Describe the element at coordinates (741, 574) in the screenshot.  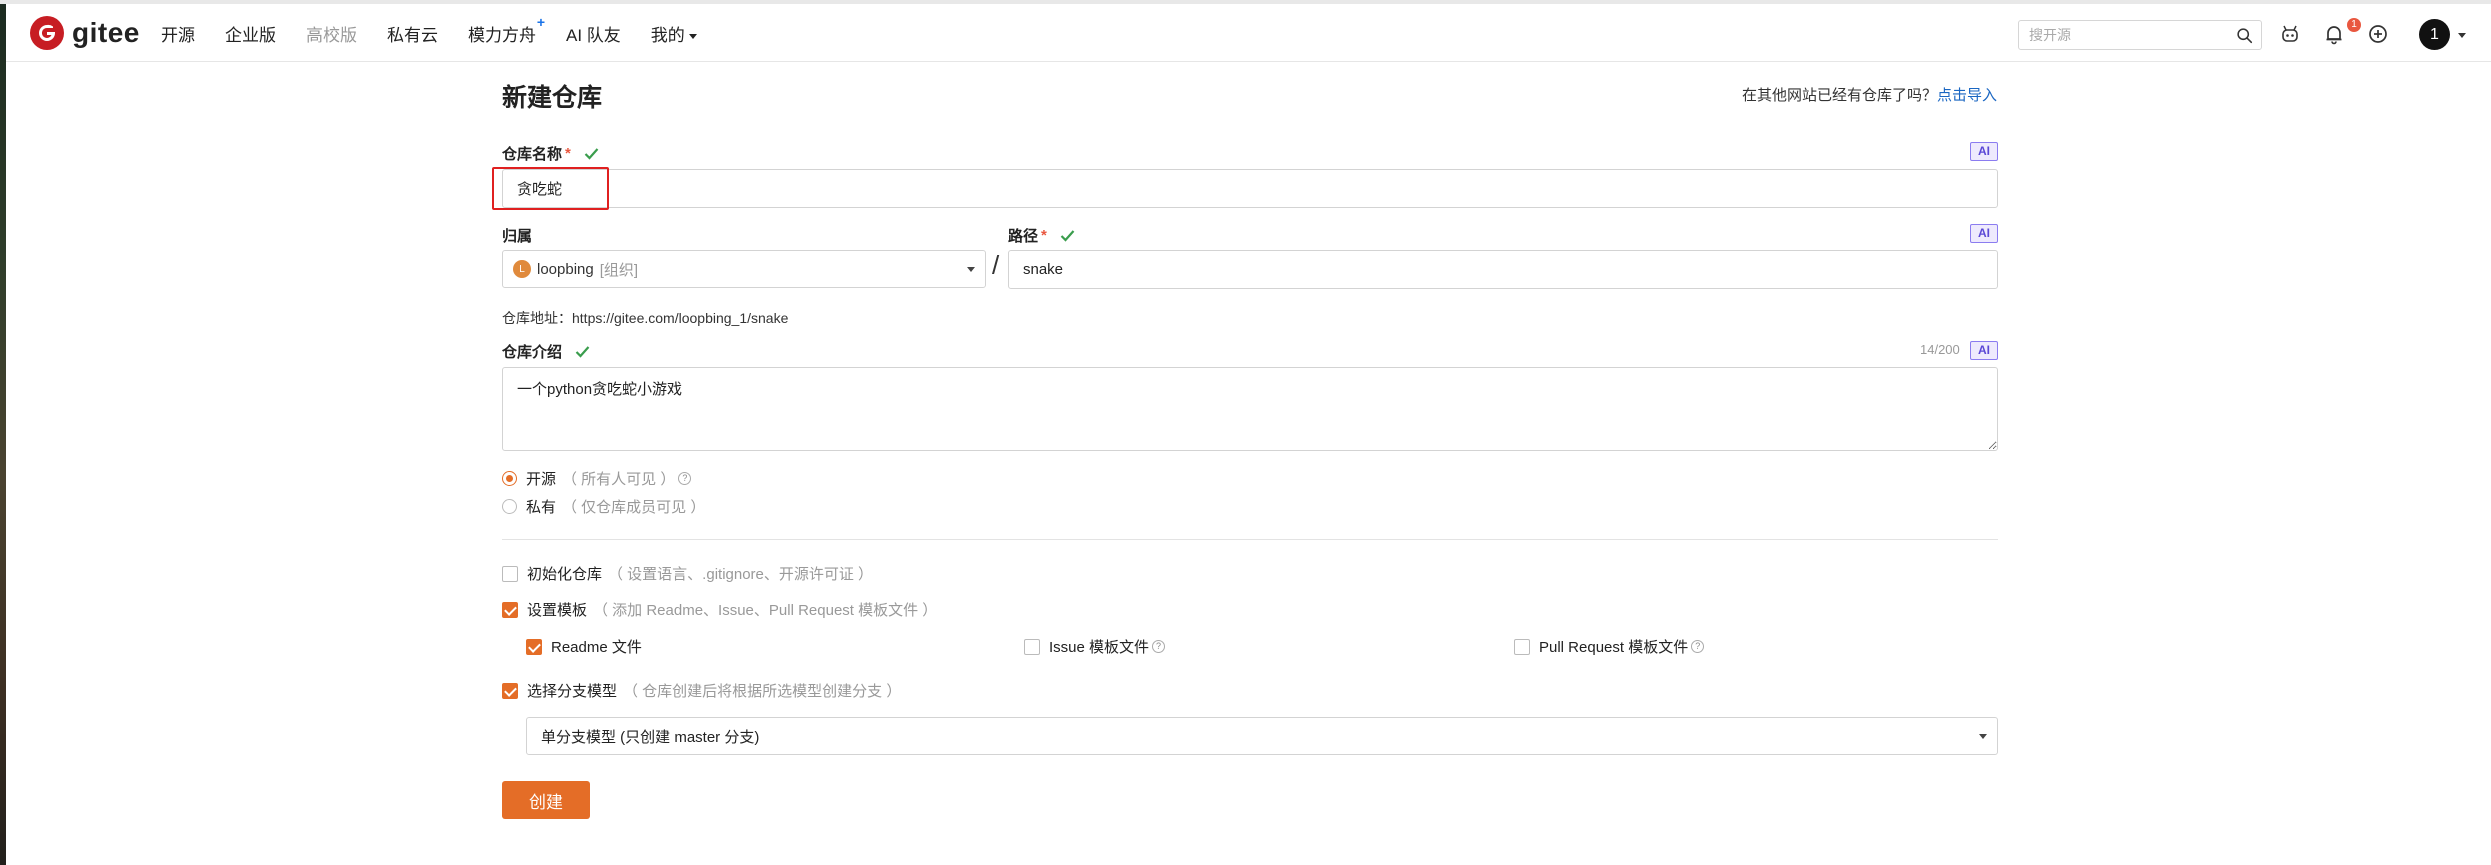
I see `init-repo-hint: （ 设置语言、.gitignore、开源许可证 ）` at that location.